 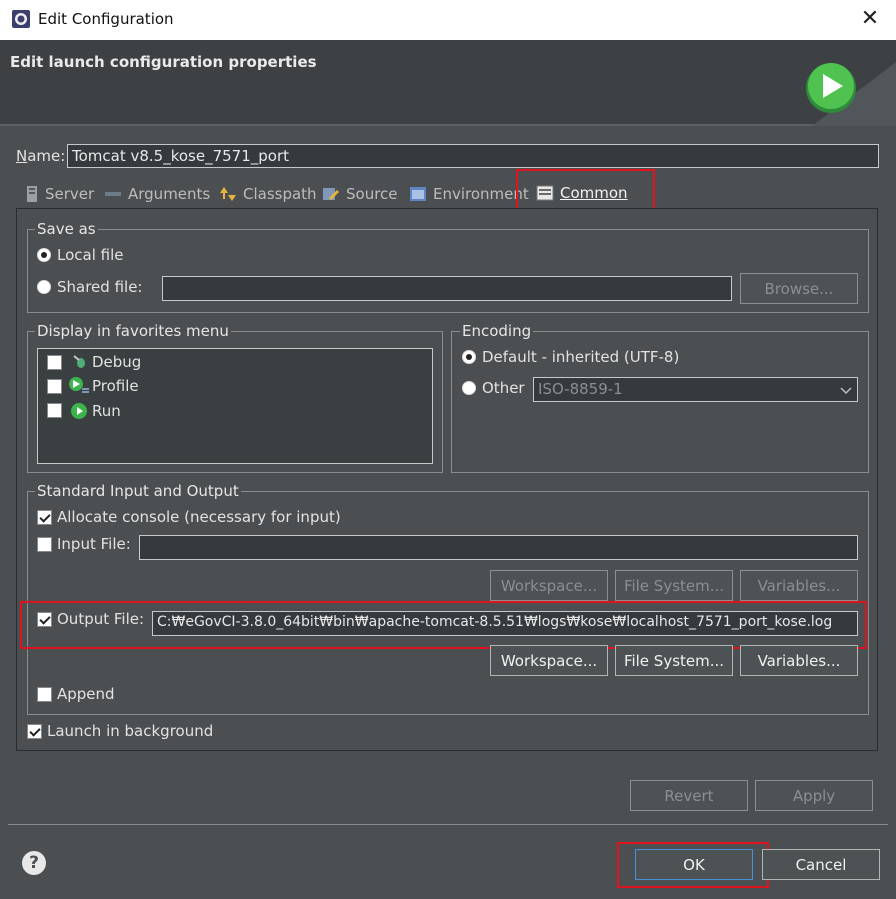 What do you see at coordinates (580, 389) in the screenshot?
I see `encoding-other-value: ISO-8859-1` at bounding box center [580, 389].